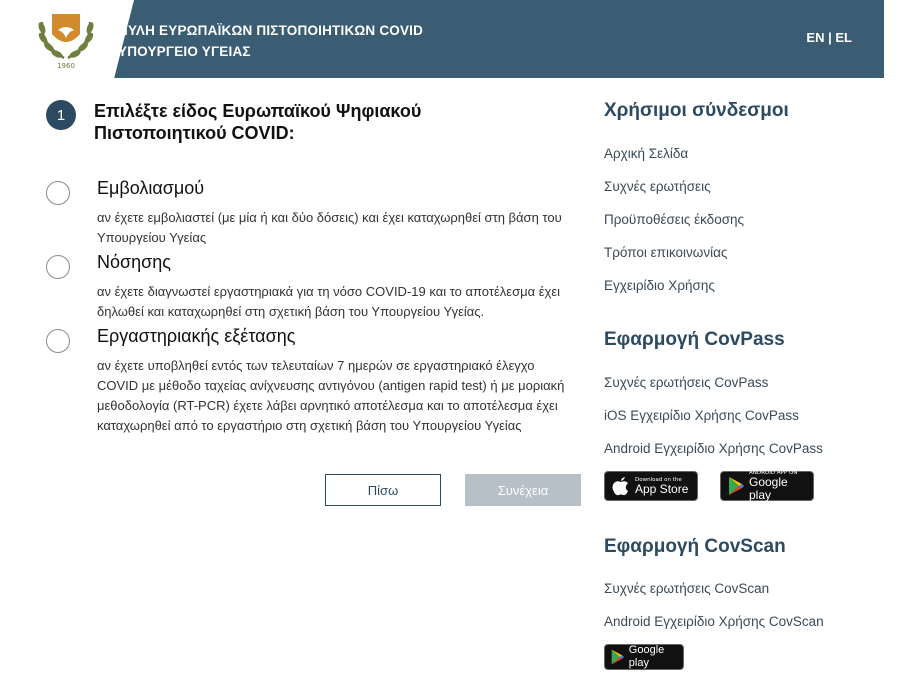 This screenshot has height=674, width=900. Describe the element at coordinates (134, 262) in the screenshot. I see `option-label: Νόσησης` at that location.